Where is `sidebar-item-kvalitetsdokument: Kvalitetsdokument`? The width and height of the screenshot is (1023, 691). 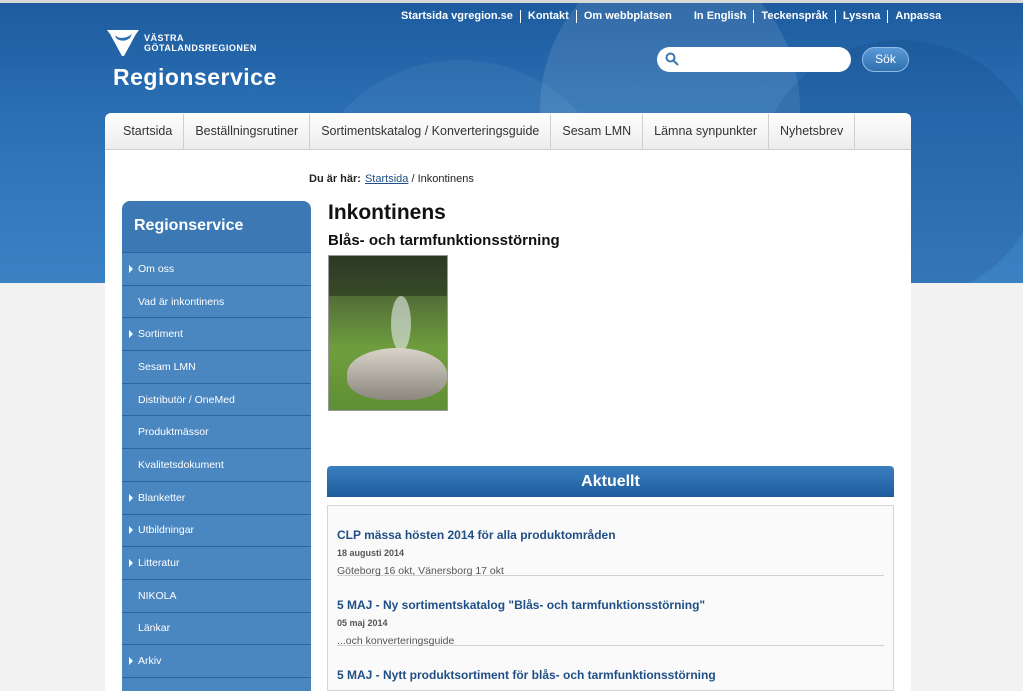 sidebar-item-kvalitetsdokument: Kvalitetsdokument is located at coordinates (216, 464).